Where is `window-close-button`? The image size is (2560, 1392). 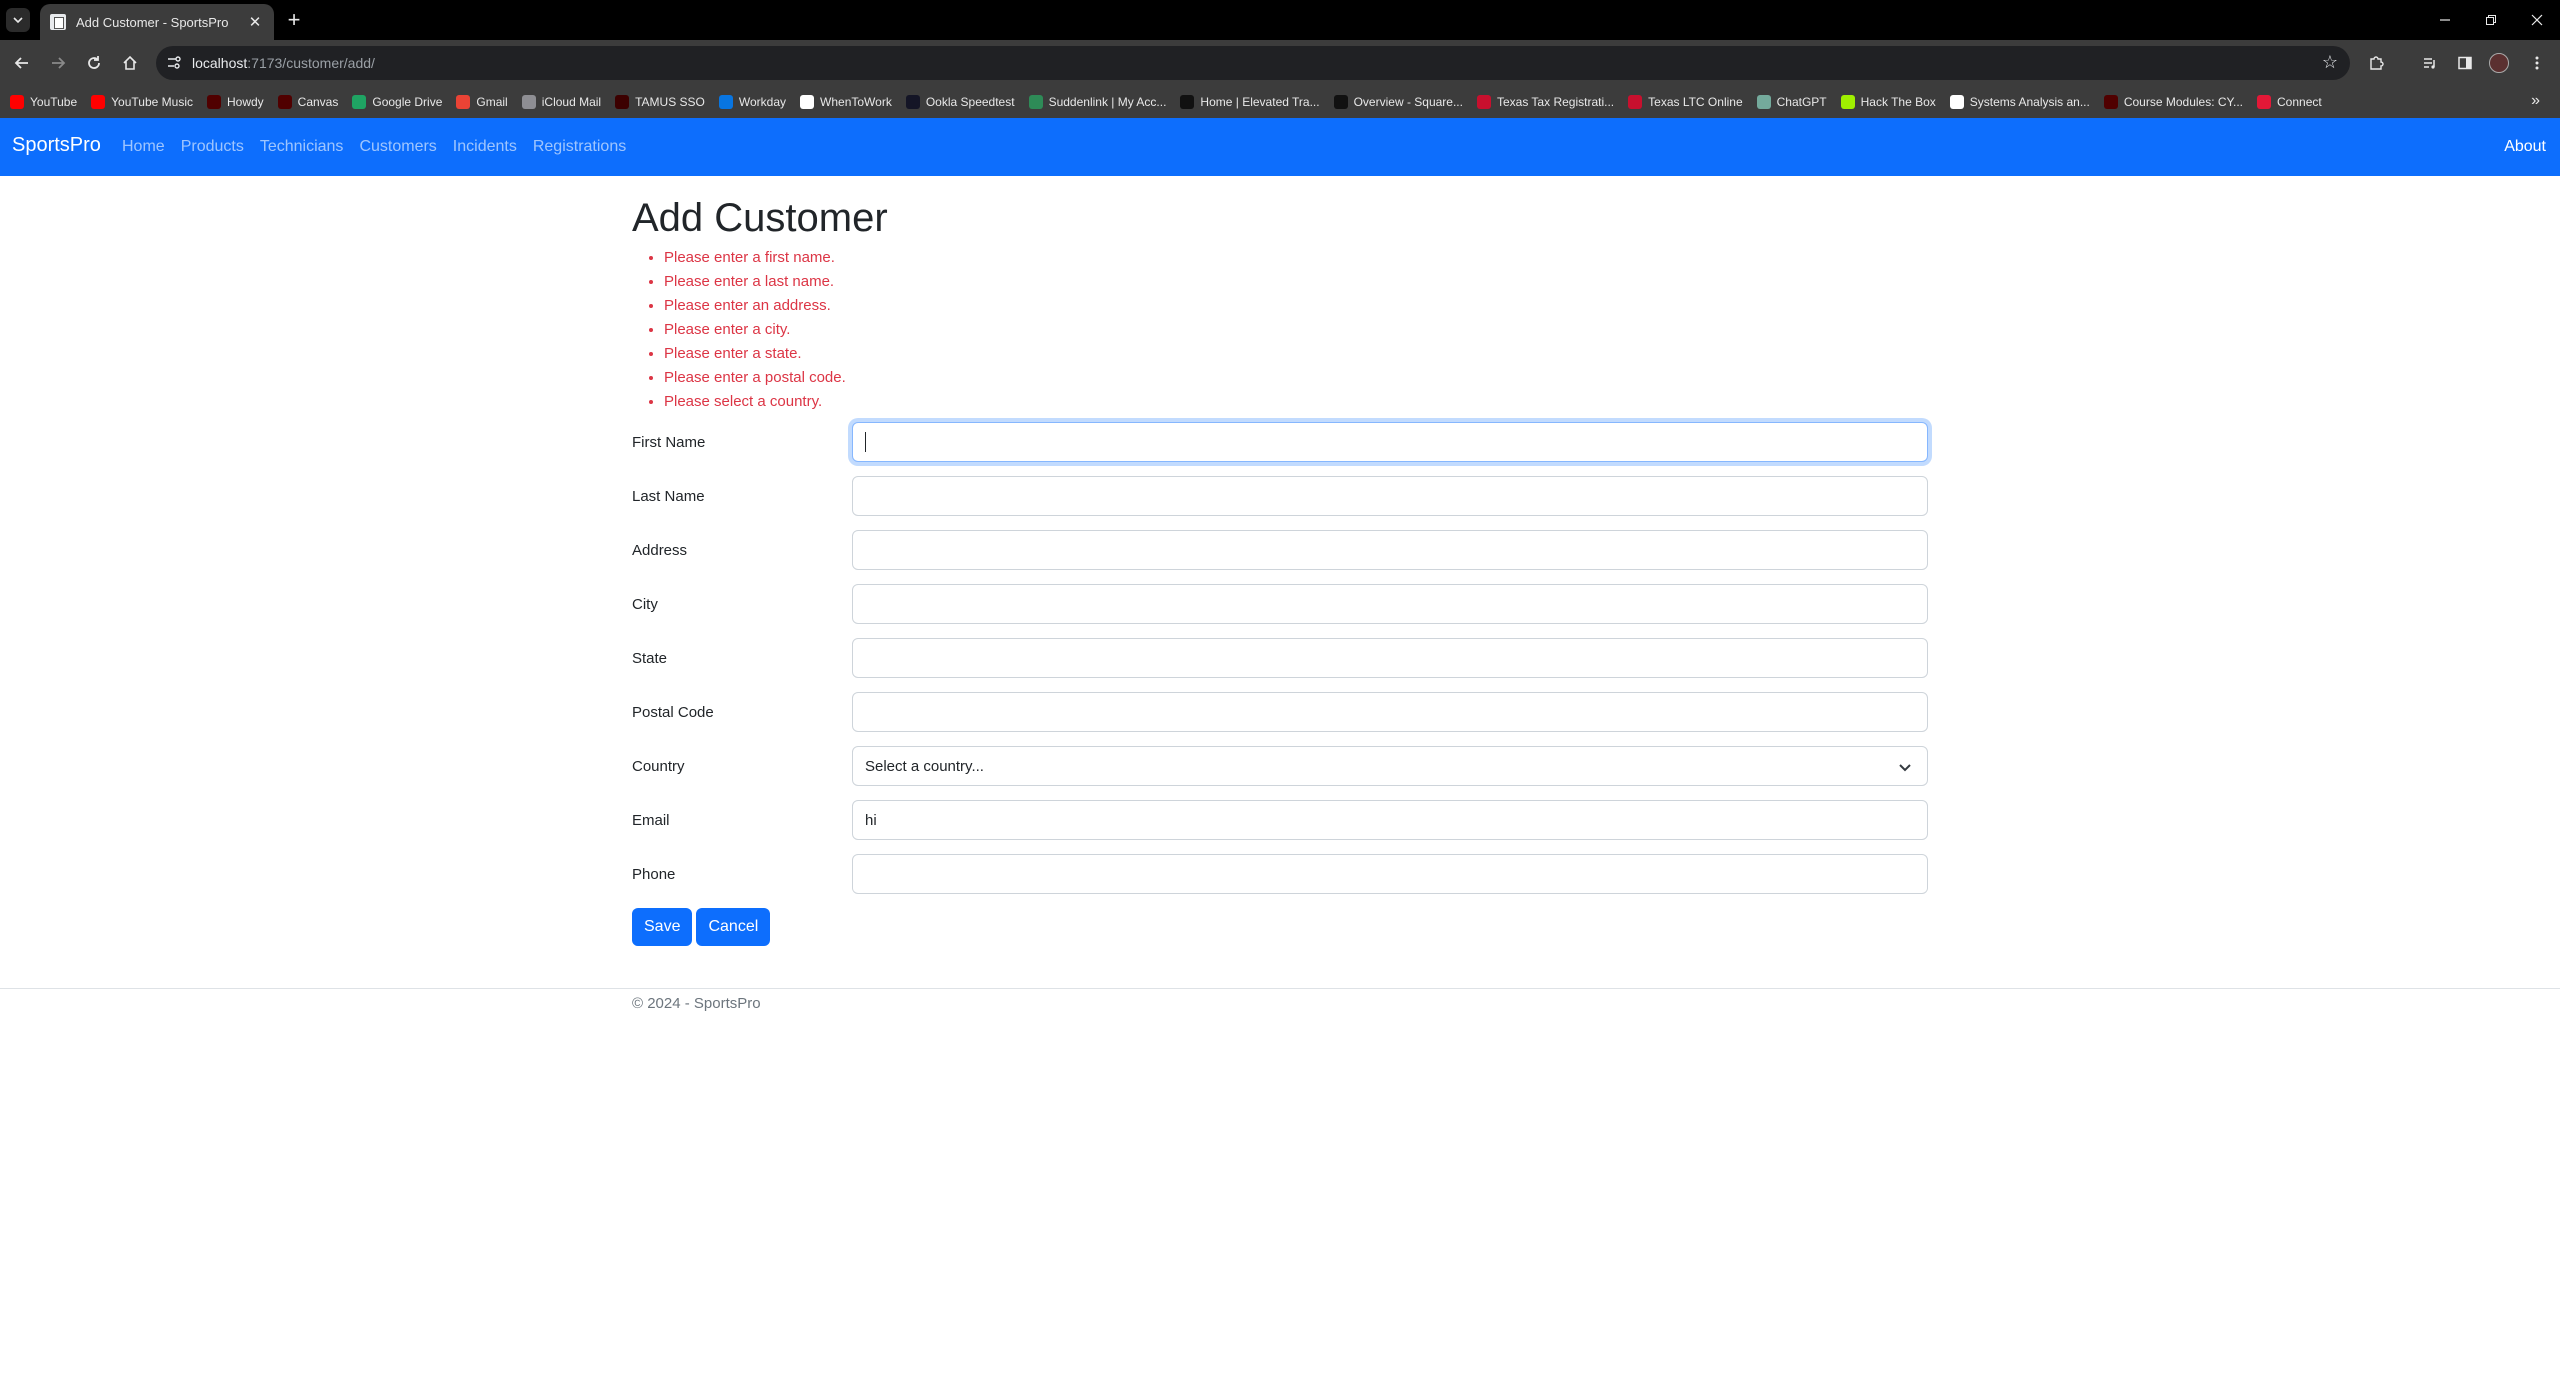 window-close-button is located at coordinates (2537, 20).